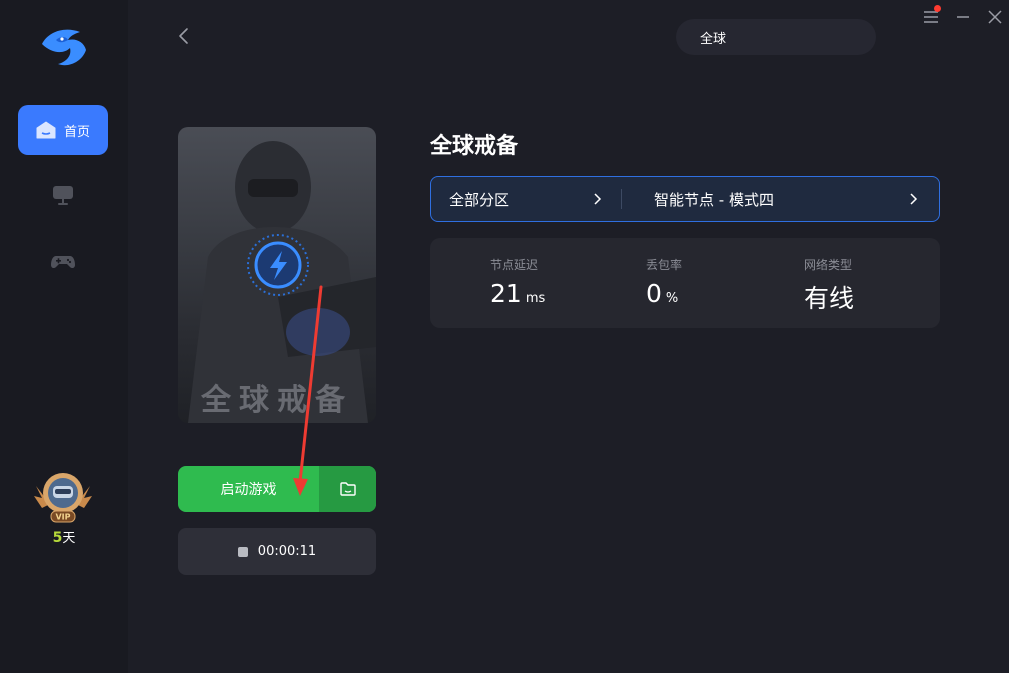  Describe the element at coordinates (479, 199) in the screenshot. I see `region-label: 全部分区` at that location.